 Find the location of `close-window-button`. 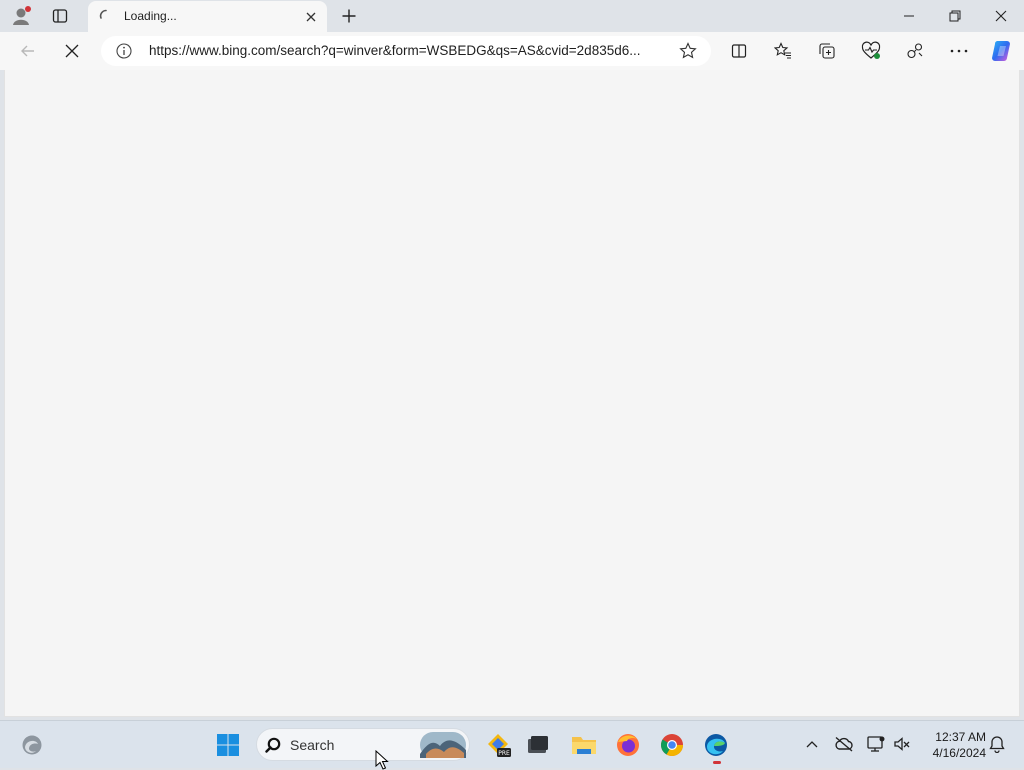

close-window-button is located at coordinates (1001, 16).